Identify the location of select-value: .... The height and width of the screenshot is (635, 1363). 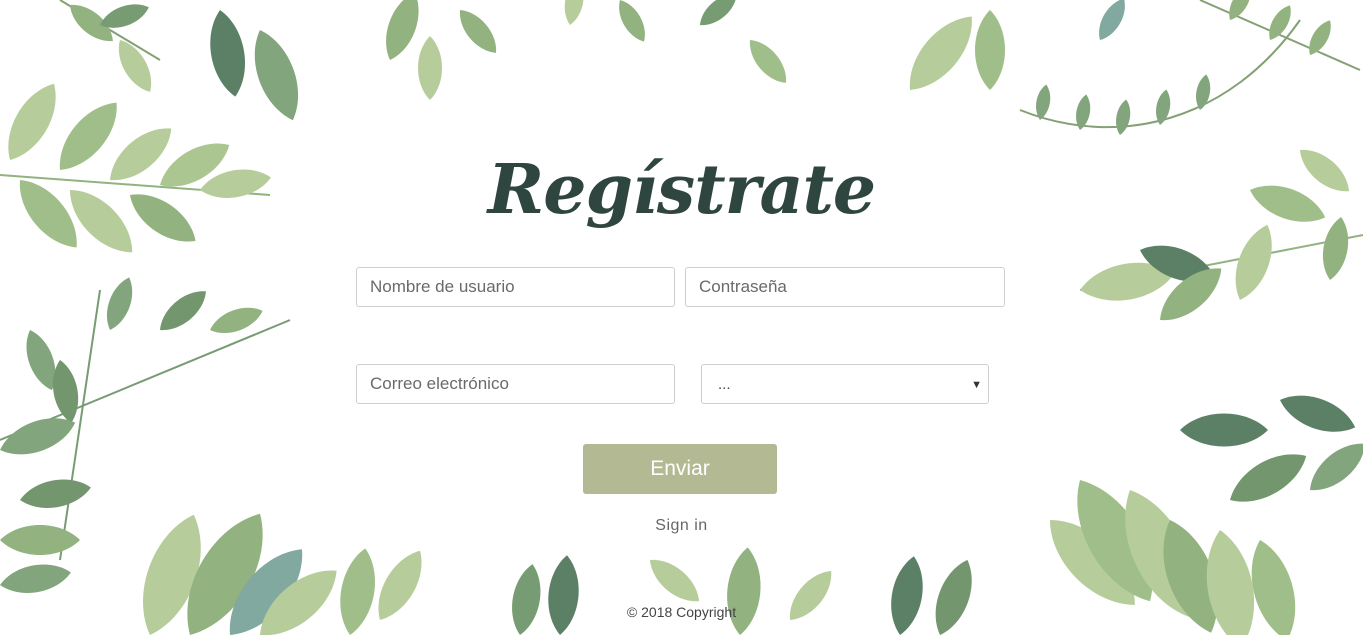
(724, 384).